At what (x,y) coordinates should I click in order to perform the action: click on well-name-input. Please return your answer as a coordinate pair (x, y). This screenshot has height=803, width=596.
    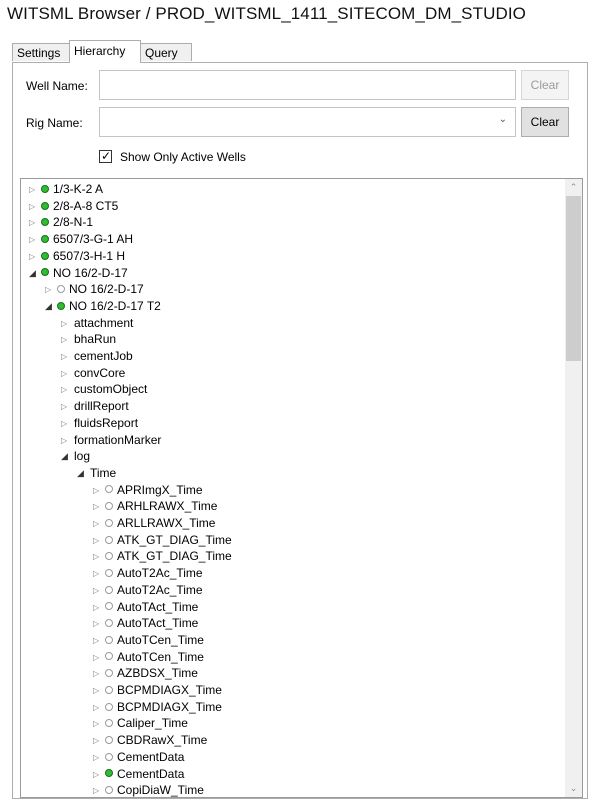
    Looking at the image, I should click on (307, 85).